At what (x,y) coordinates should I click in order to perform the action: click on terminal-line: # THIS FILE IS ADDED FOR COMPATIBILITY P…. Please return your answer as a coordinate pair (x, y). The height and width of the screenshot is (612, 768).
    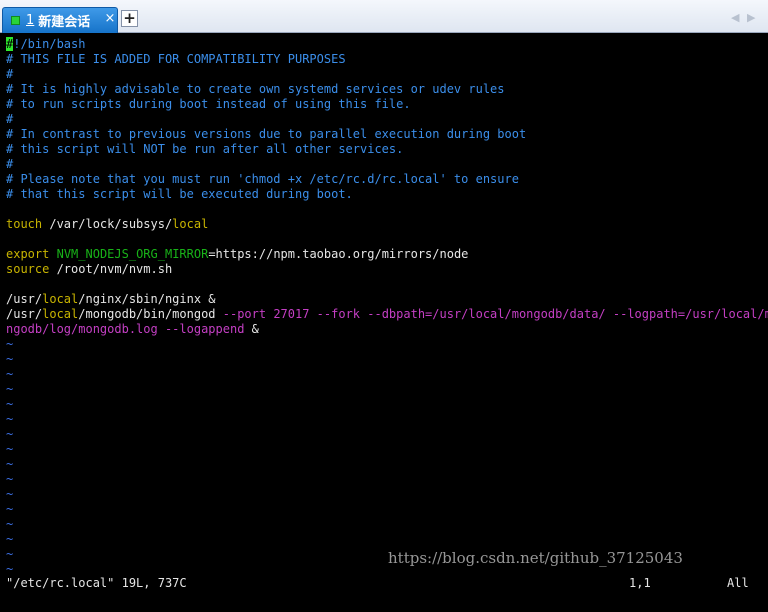
    Looking at the image, I should click on (176, 59).